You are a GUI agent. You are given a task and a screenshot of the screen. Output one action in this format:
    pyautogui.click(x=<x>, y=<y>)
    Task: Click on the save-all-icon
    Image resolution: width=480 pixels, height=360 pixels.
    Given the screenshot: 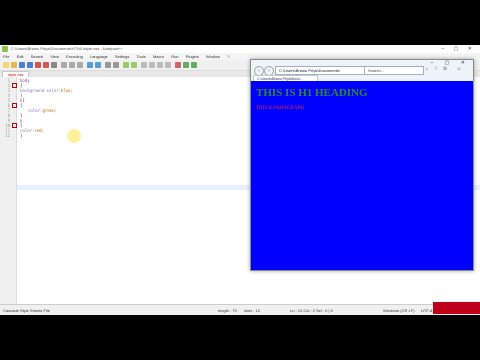 What is the action you would take?
    pyautogui.click(x=30, y=65)
    